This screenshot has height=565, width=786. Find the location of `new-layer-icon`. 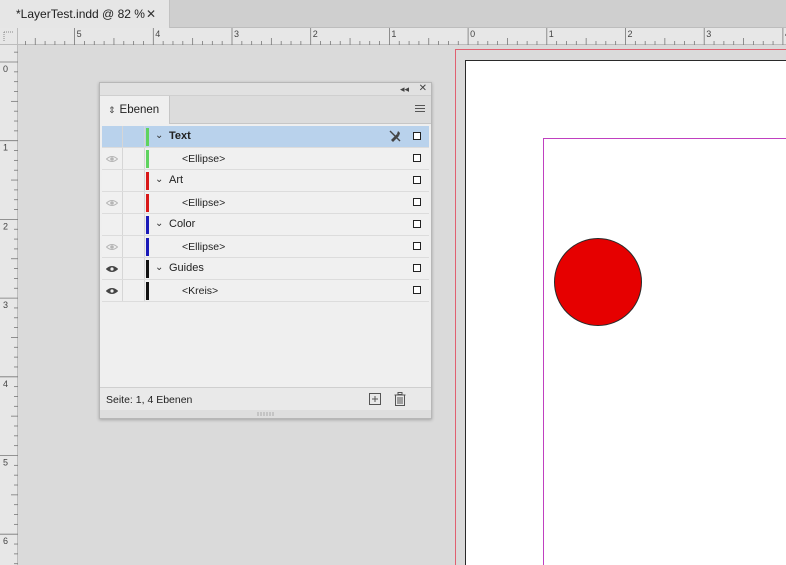

new-layer-icon is located at coordinates (375, 399).